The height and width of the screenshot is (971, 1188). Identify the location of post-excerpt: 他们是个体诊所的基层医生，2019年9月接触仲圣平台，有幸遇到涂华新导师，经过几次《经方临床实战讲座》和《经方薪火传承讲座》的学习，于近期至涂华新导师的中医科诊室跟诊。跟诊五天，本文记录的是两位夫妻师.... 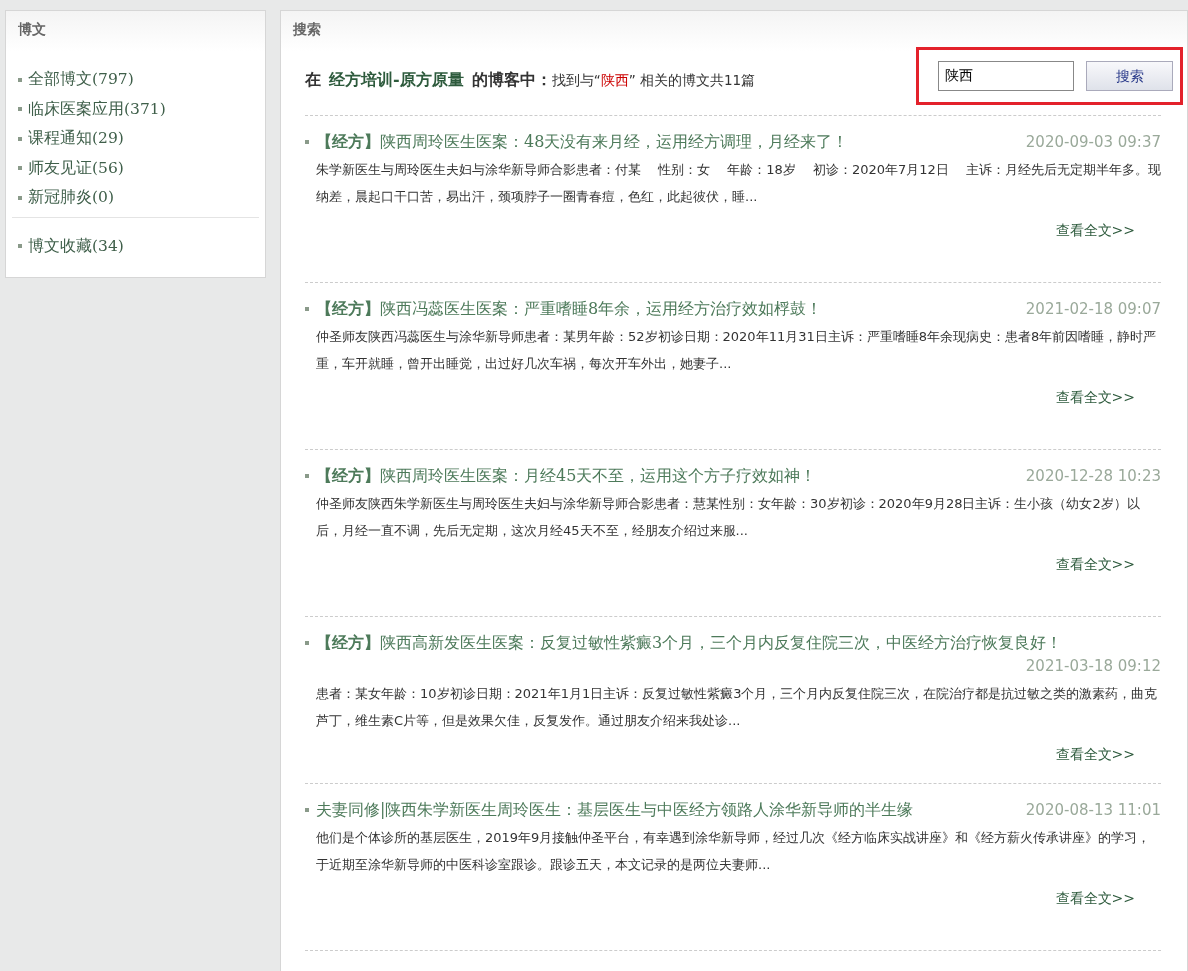
(734, 851).